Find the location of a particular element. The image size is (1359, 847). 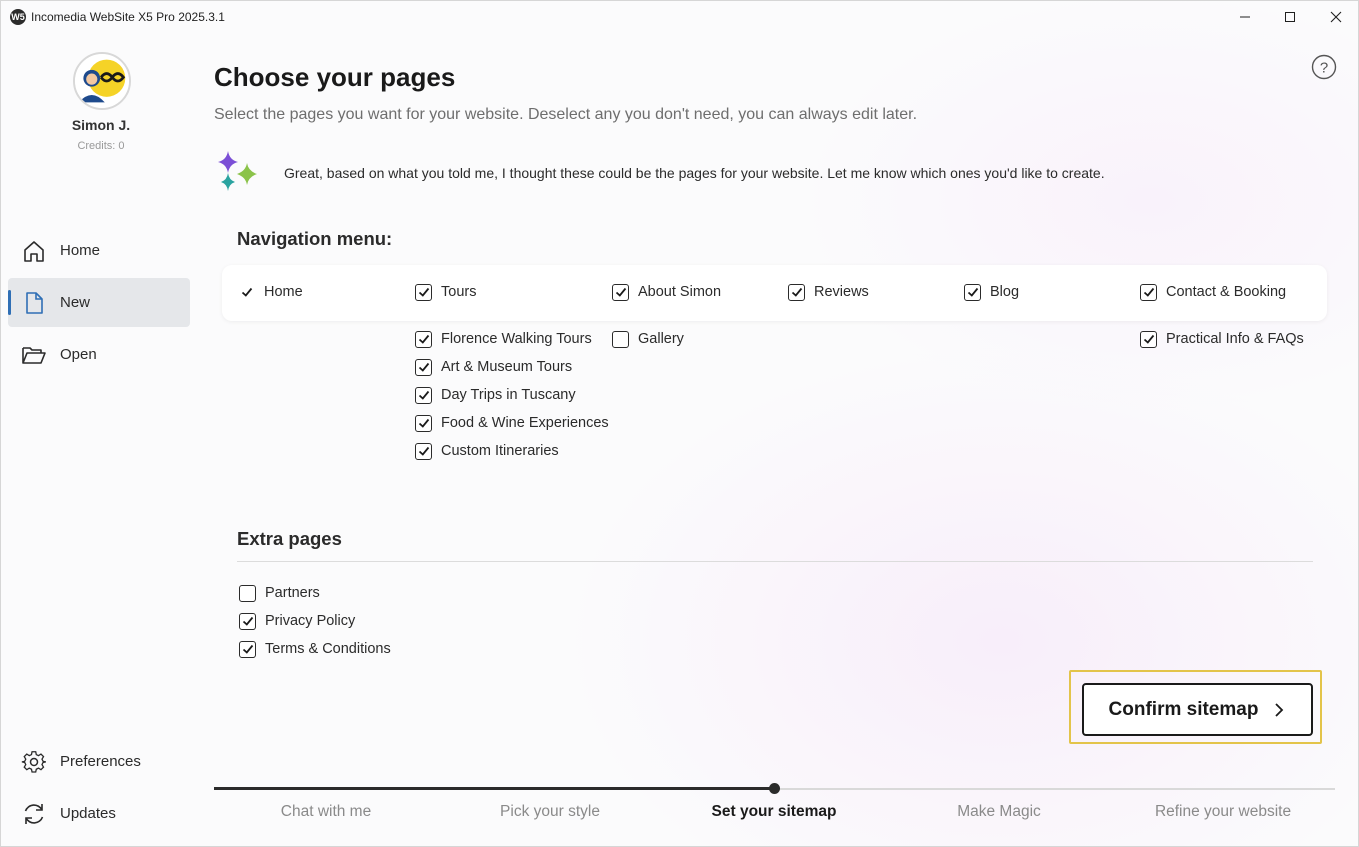

step-chat-with-me: Chat with me is located at coordinates (326, 812).